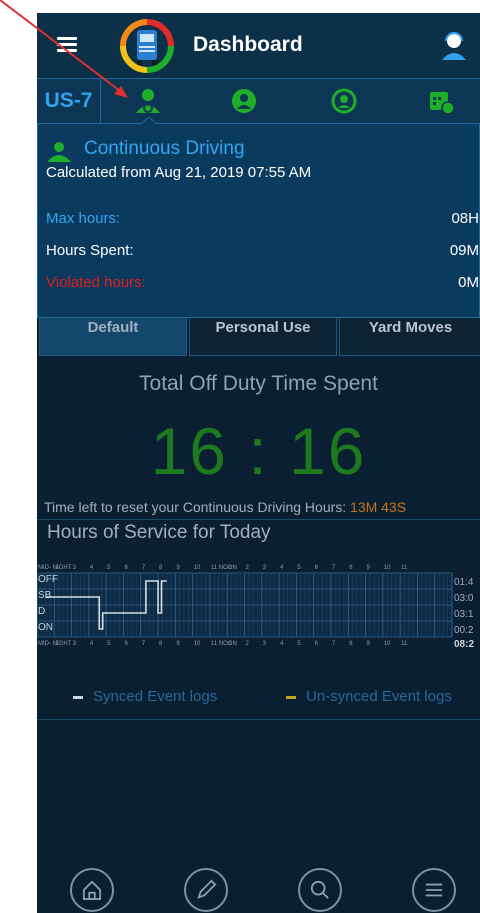 The width and height of the screenshot is (480, 913). I want to click on violated-hours-label: Violated hours:, so click(96, 282).